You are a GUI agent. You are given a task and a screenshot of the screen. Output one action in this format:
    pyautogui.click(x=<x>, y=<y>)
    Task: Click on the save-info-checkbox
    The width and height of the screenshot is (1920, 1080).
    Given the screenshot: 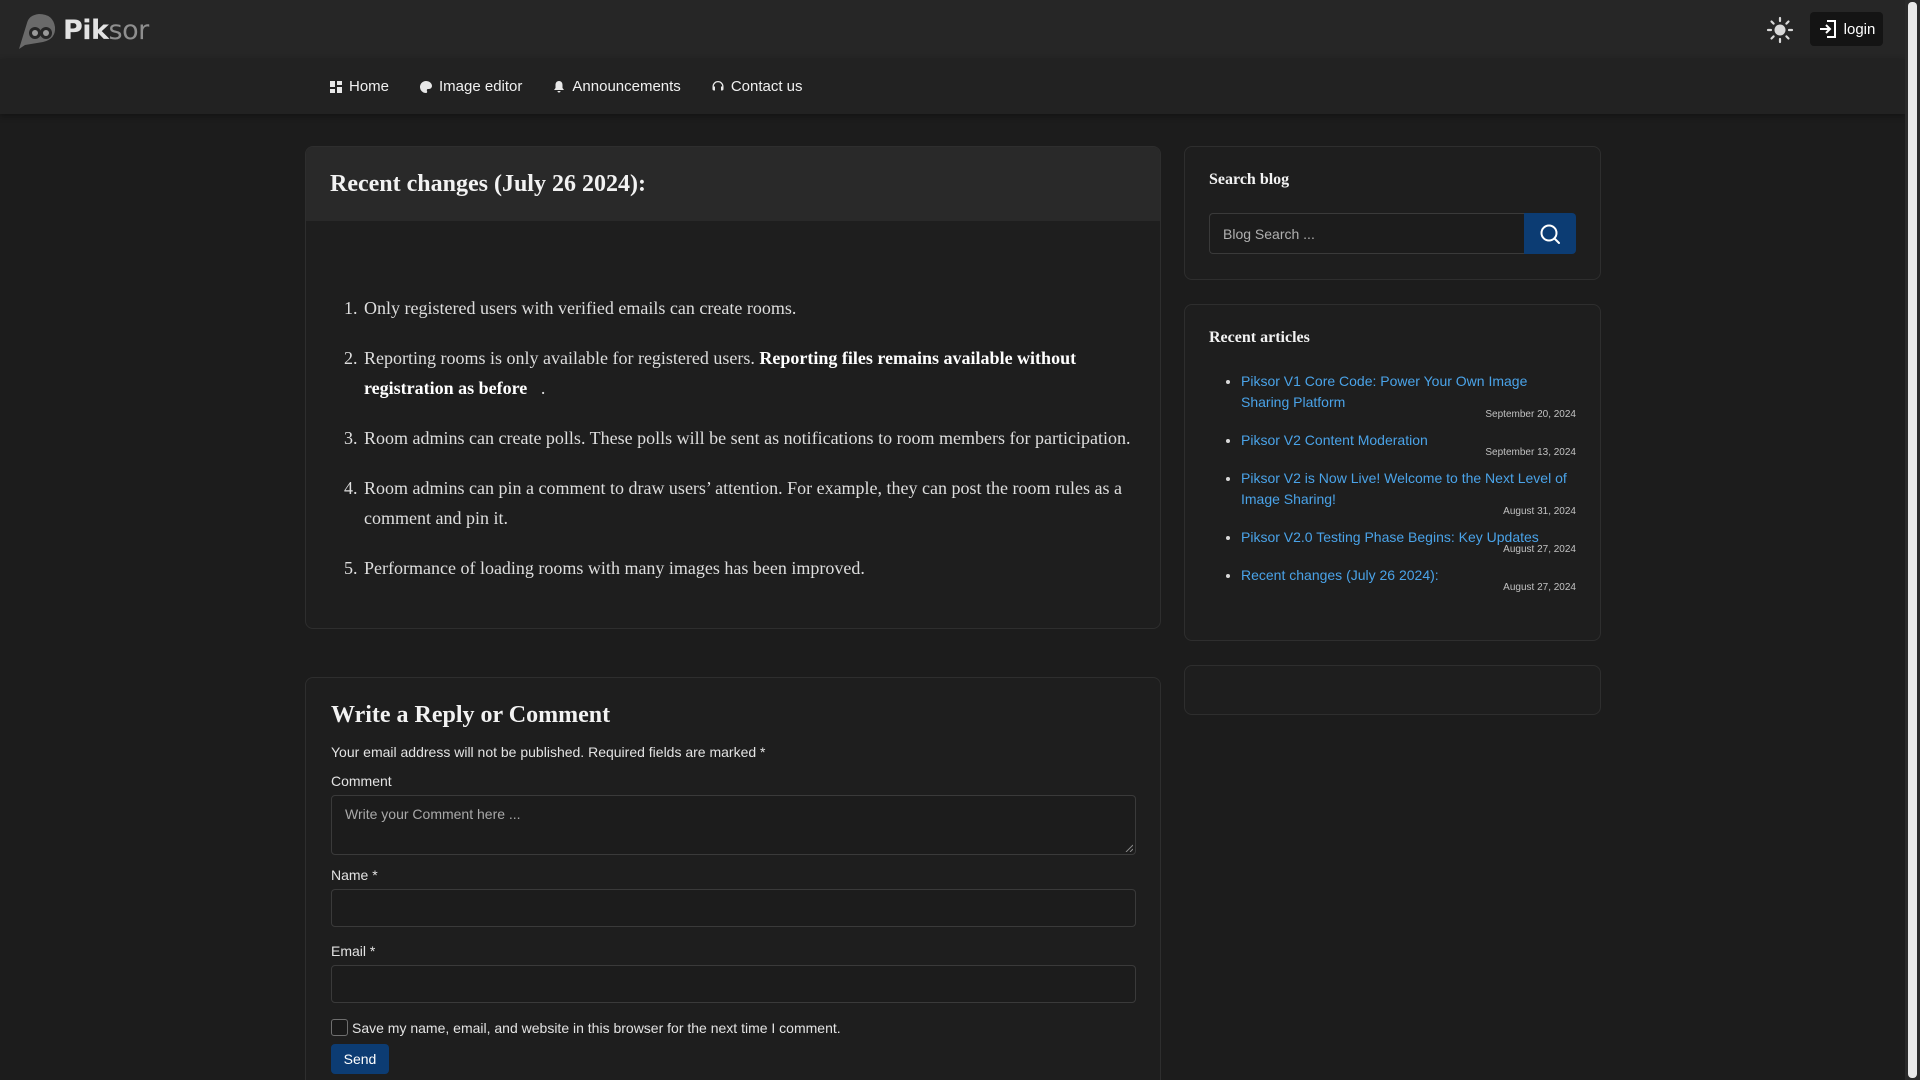 What is the action you would take?
    pyautogui.click(x=339, y=1027)
    